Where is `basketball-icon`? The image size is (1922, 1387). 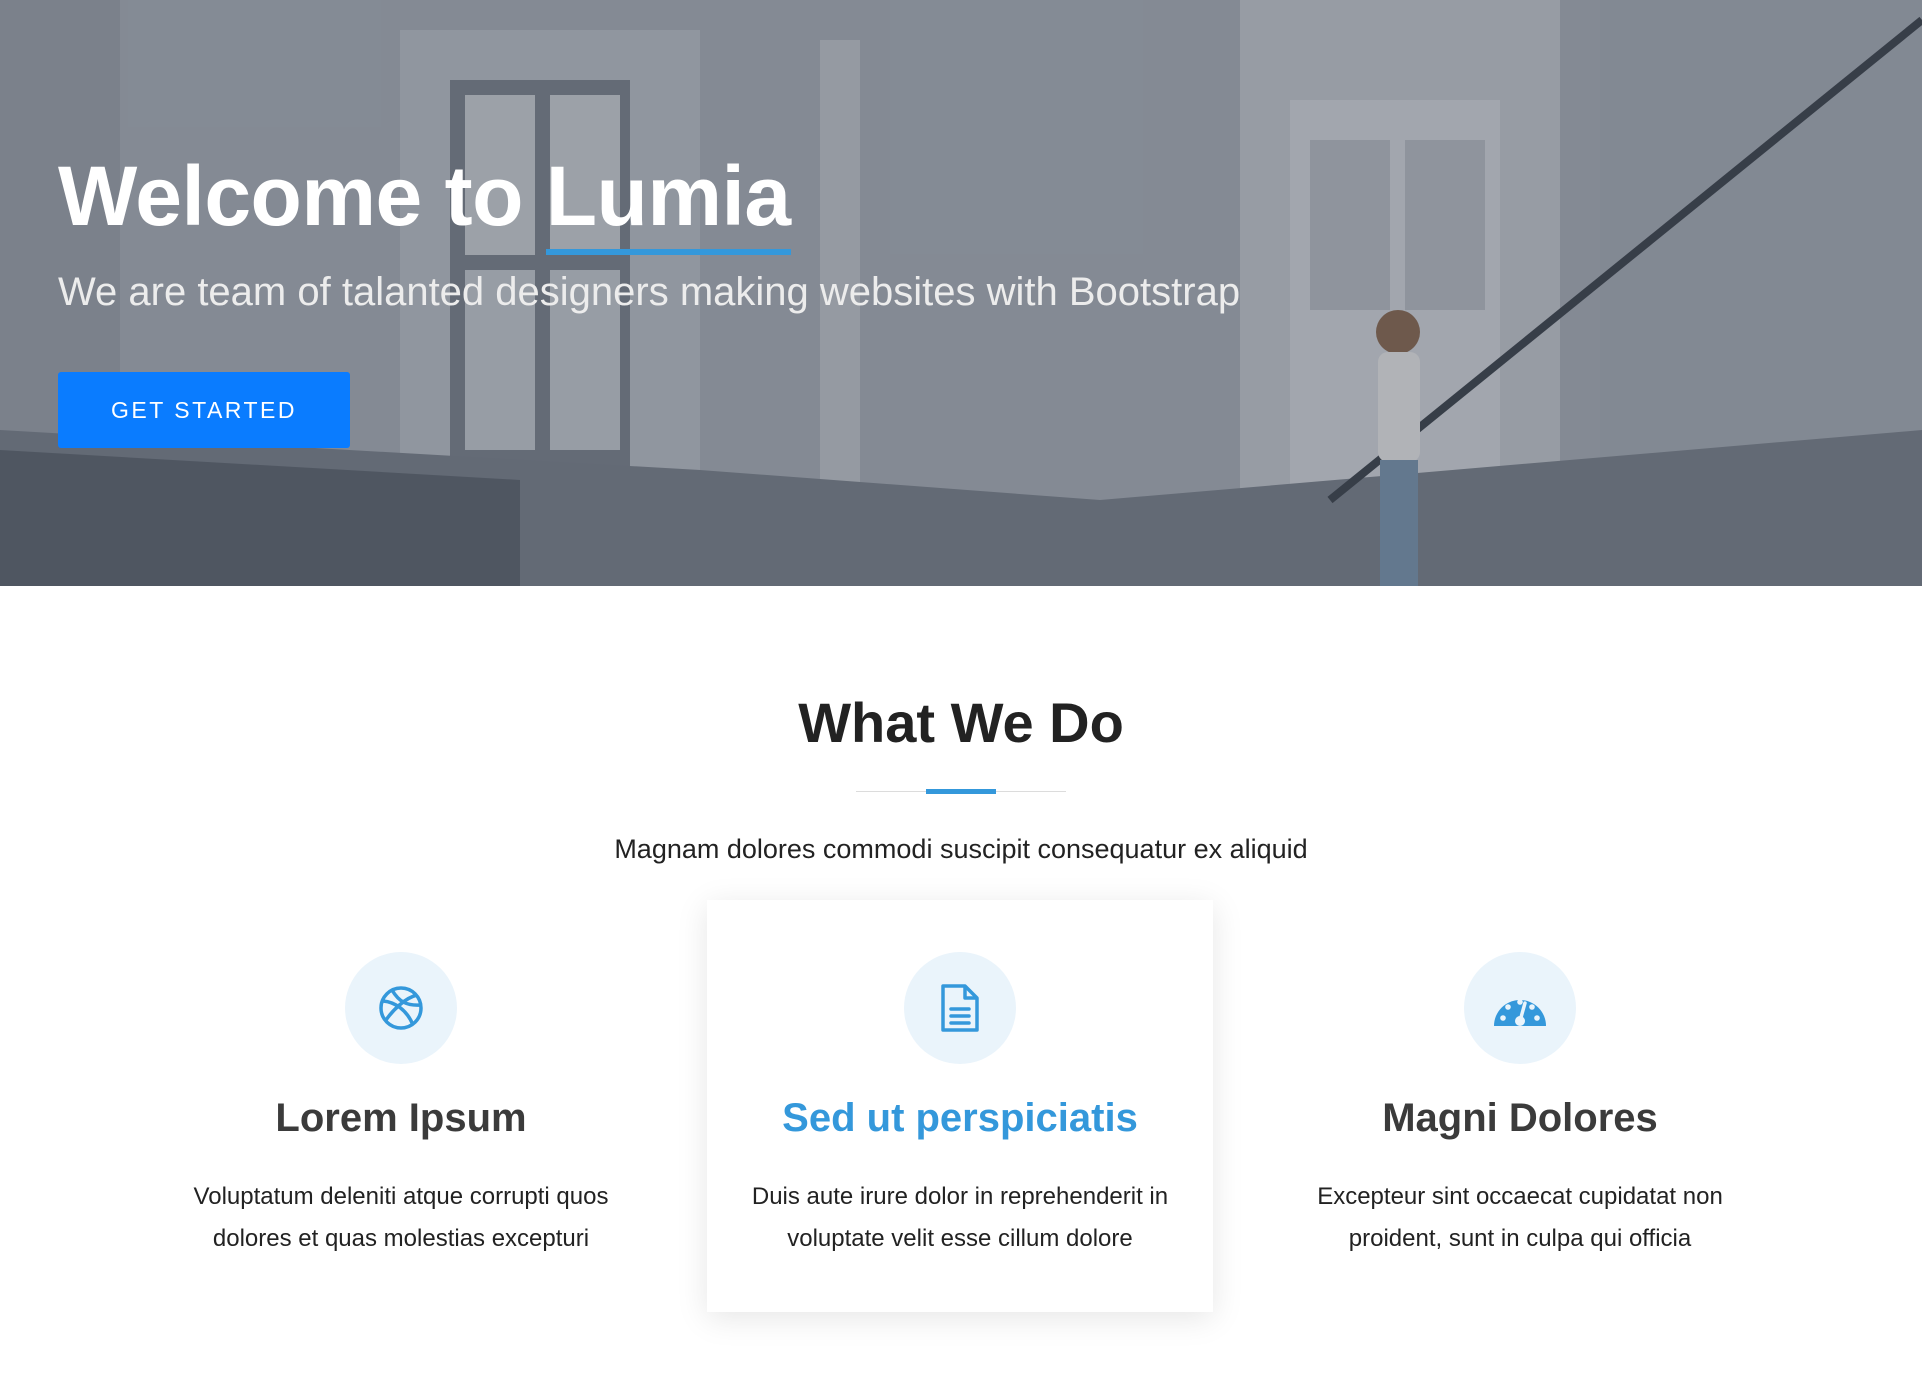
basketball-icon is located at coordinates (401, 1008).